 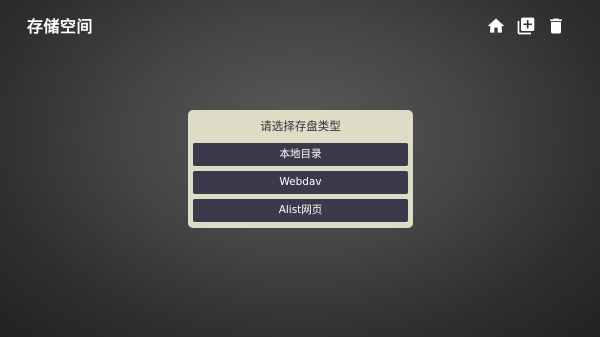 I want to click on home-icon, so click(x=496, y=25).